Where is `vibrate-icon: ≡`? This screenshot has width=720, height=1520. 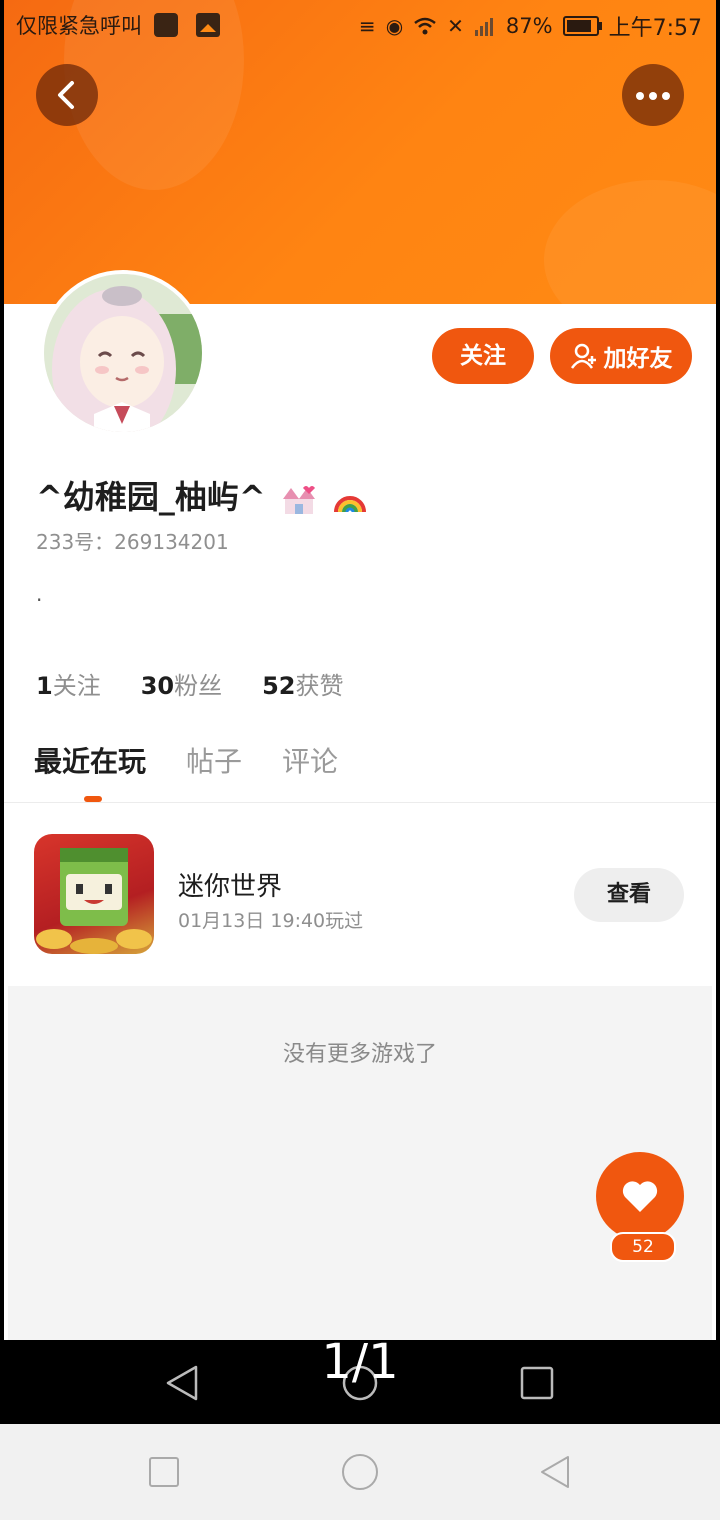
vibrate-icon: ≡ is located at coordinates (367, 26).